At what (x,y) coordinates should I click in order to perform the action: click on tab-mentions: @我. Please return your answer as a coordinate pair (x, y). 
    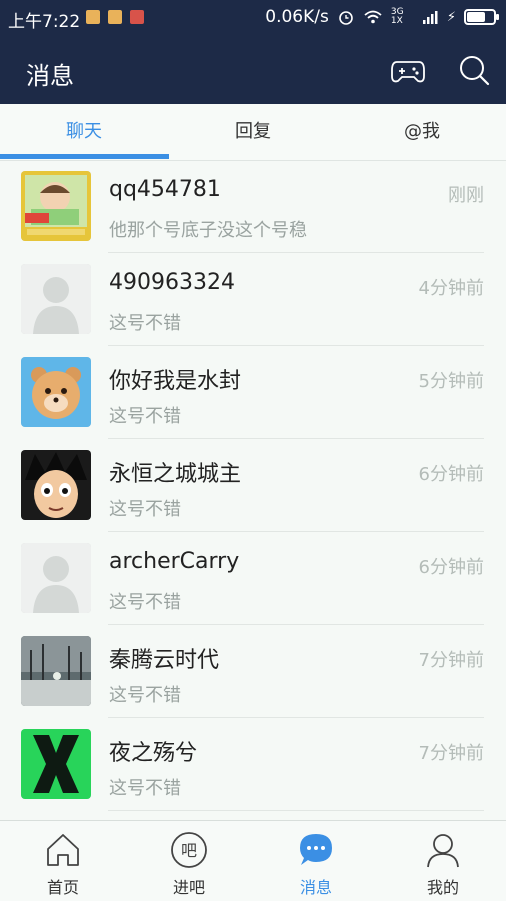
    Looking at the image, I should click on (422, 132).